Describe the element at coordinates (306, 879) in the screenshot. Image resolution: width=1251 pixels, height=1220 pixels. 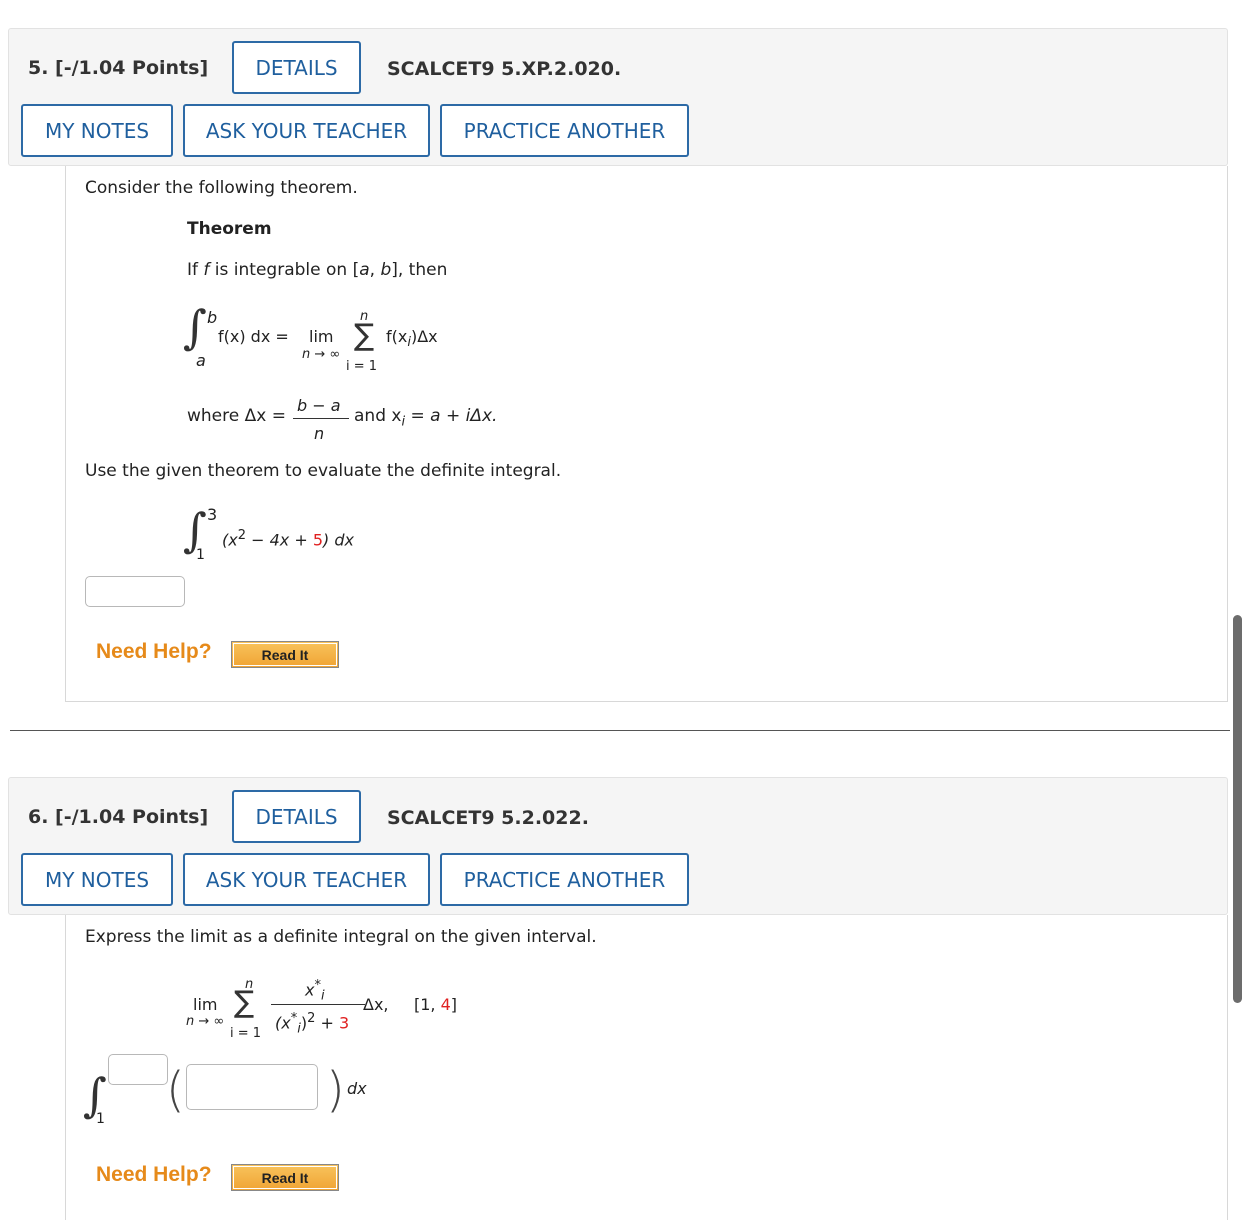
I see `q6-ask-teacher-button: ASK YOUR TEACHER` at that location.